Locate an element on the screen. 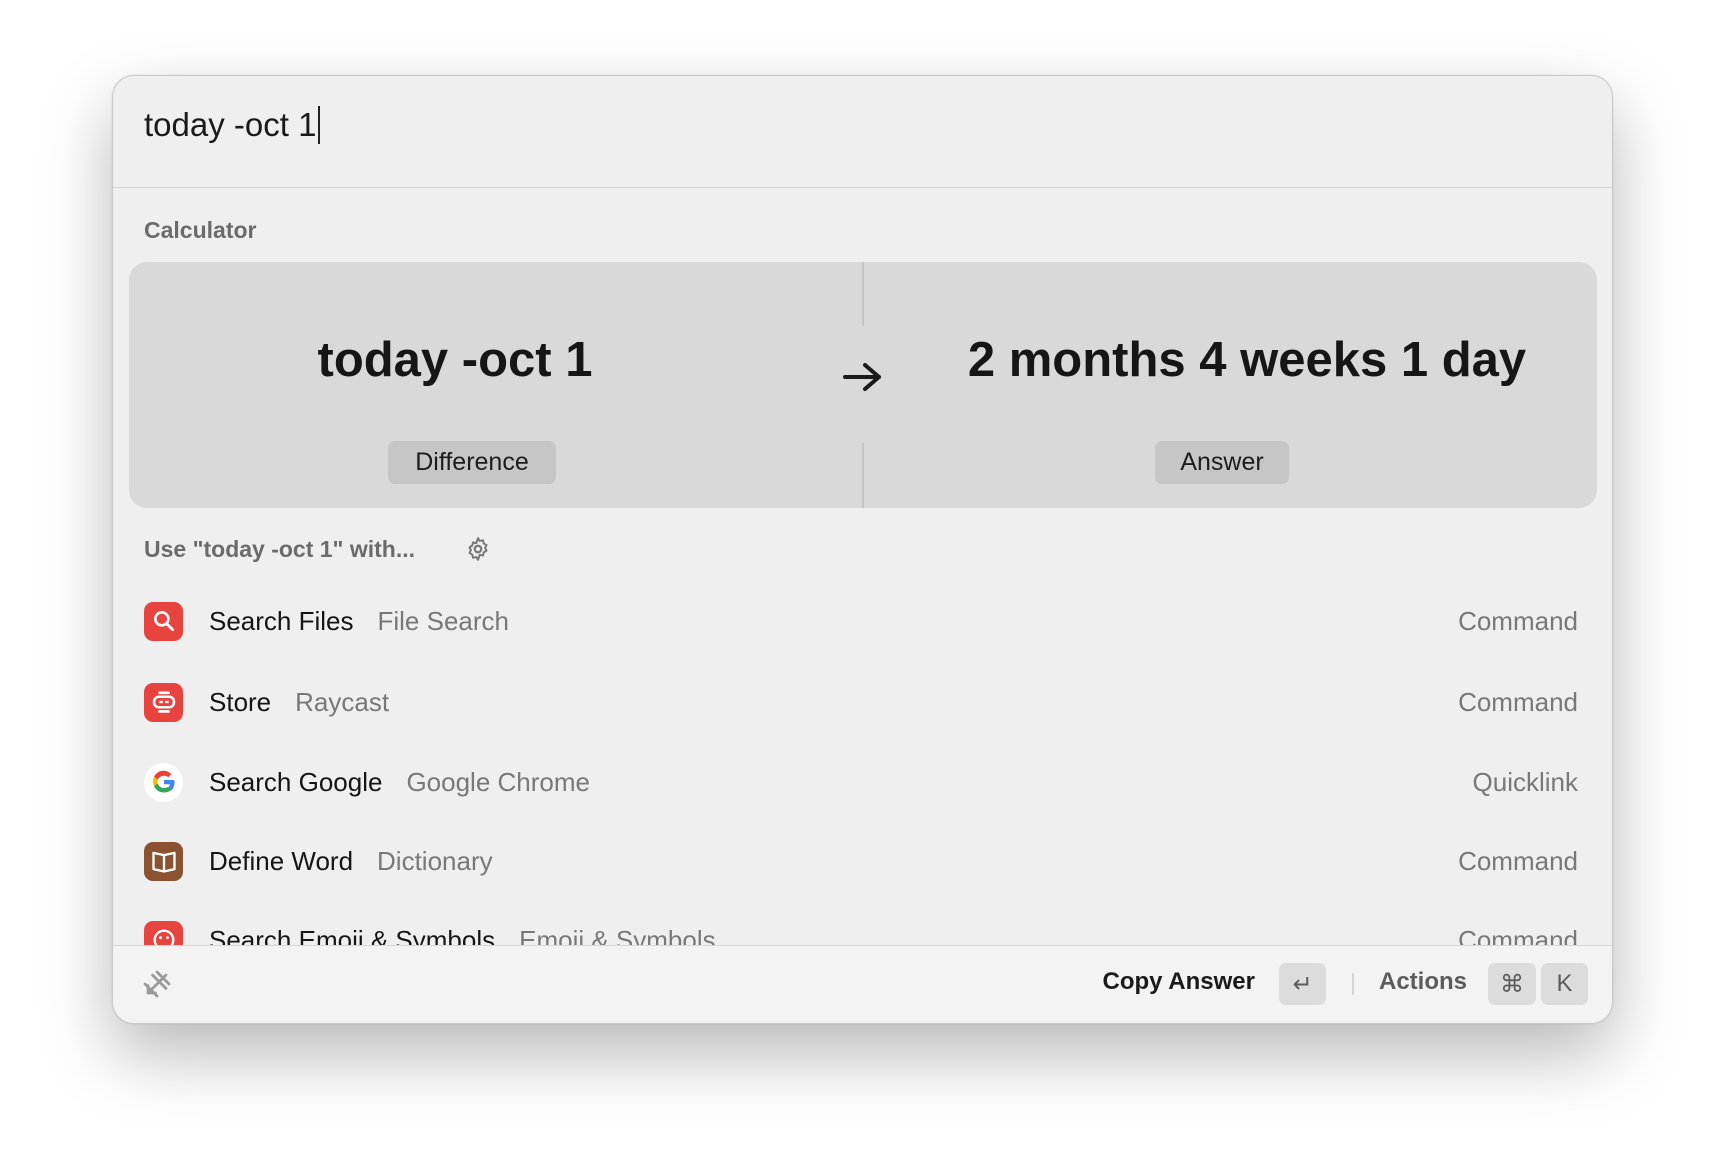 Image resolution: width=1724 pixels, height=1172 pixels. item-subtitle: Google Chrome is located at coordinates (498, 781).